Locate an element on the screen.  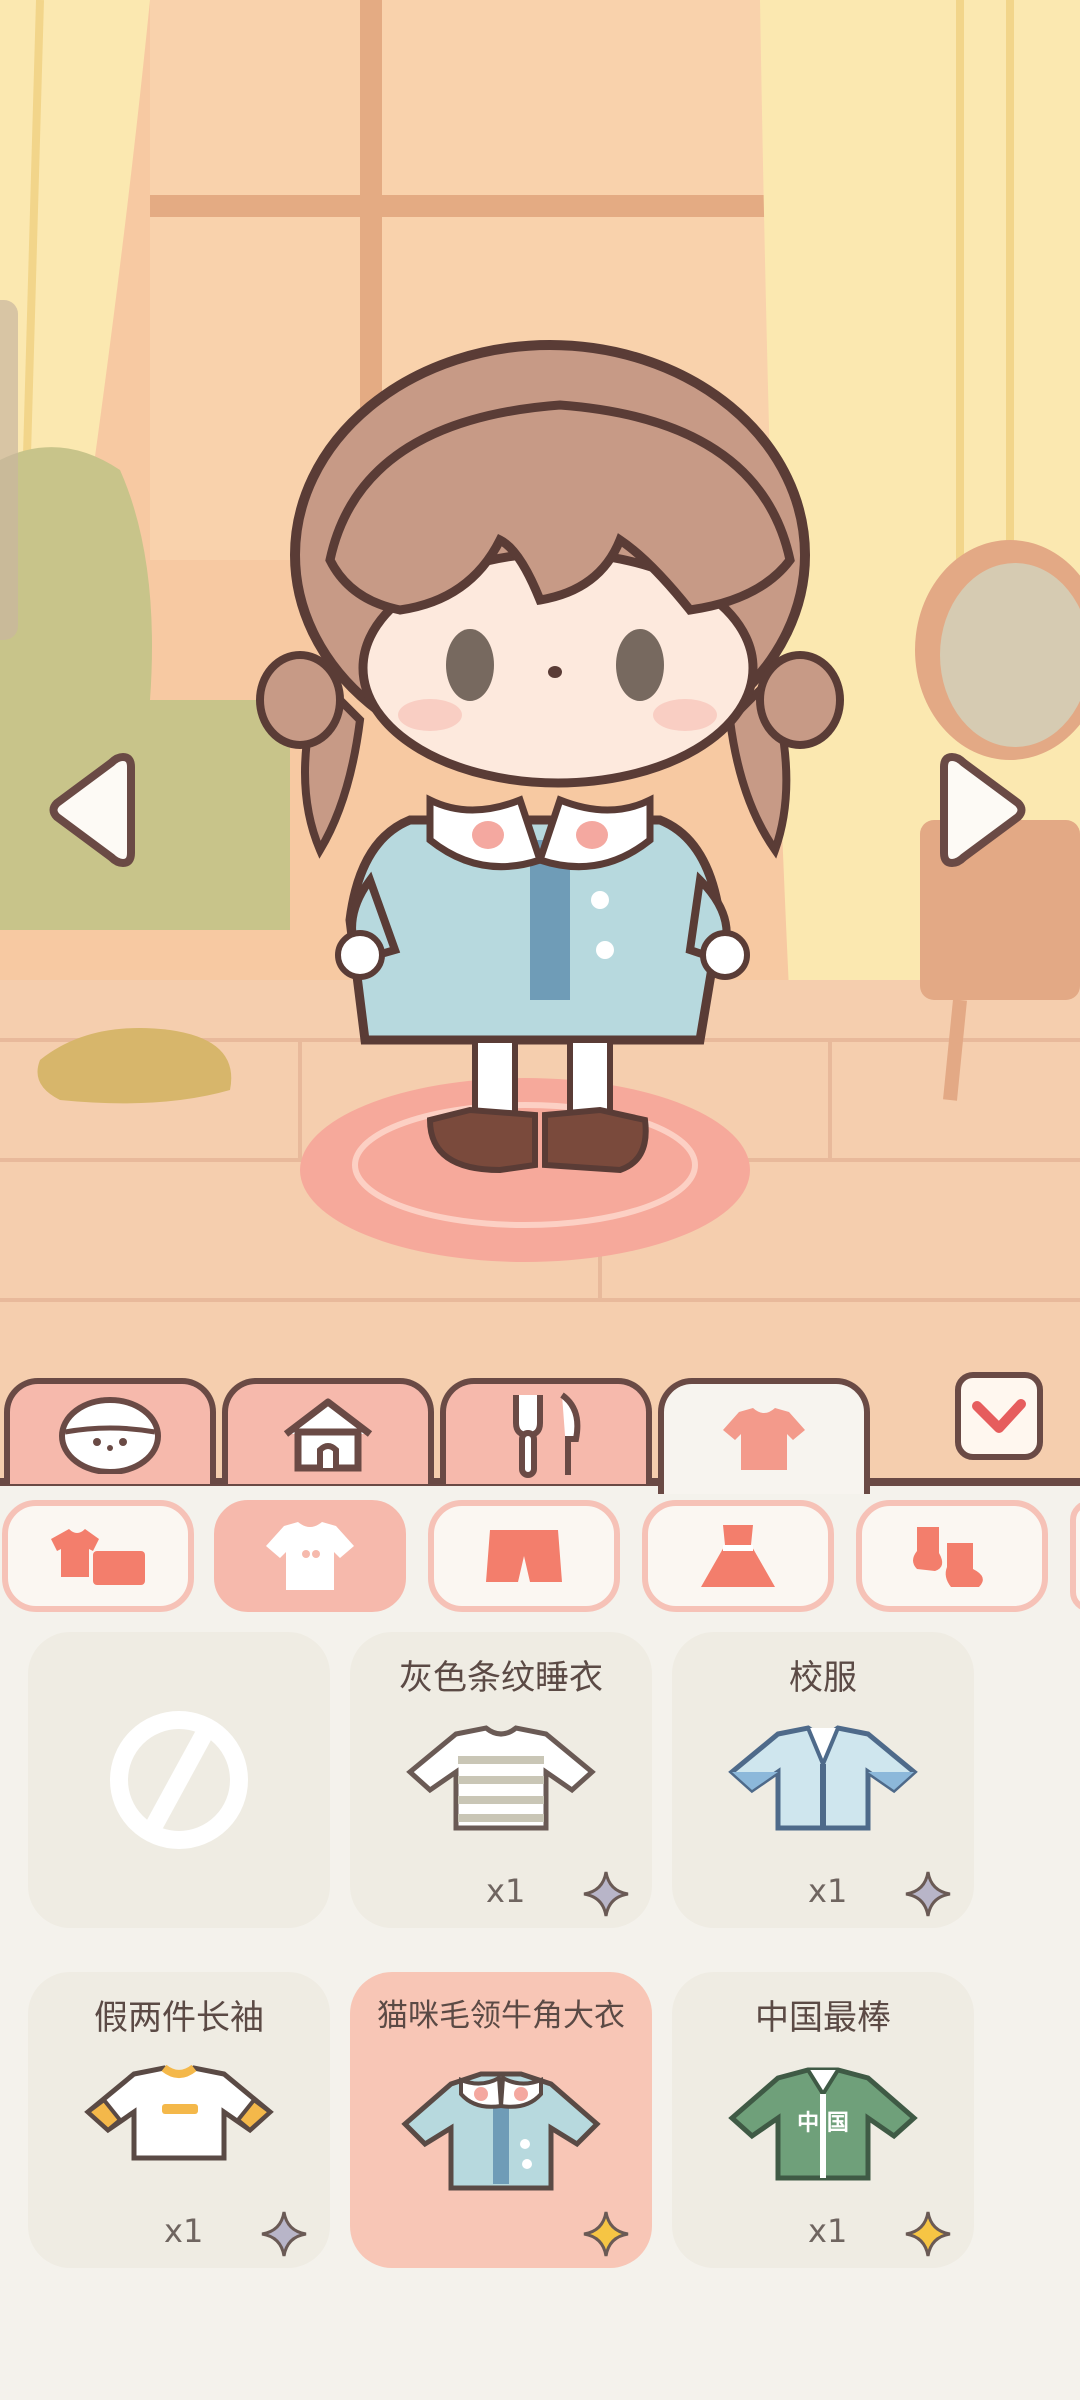
item-card-selected: 猫咪毛领牛角大衣 is located at coordinates (501, 2120).